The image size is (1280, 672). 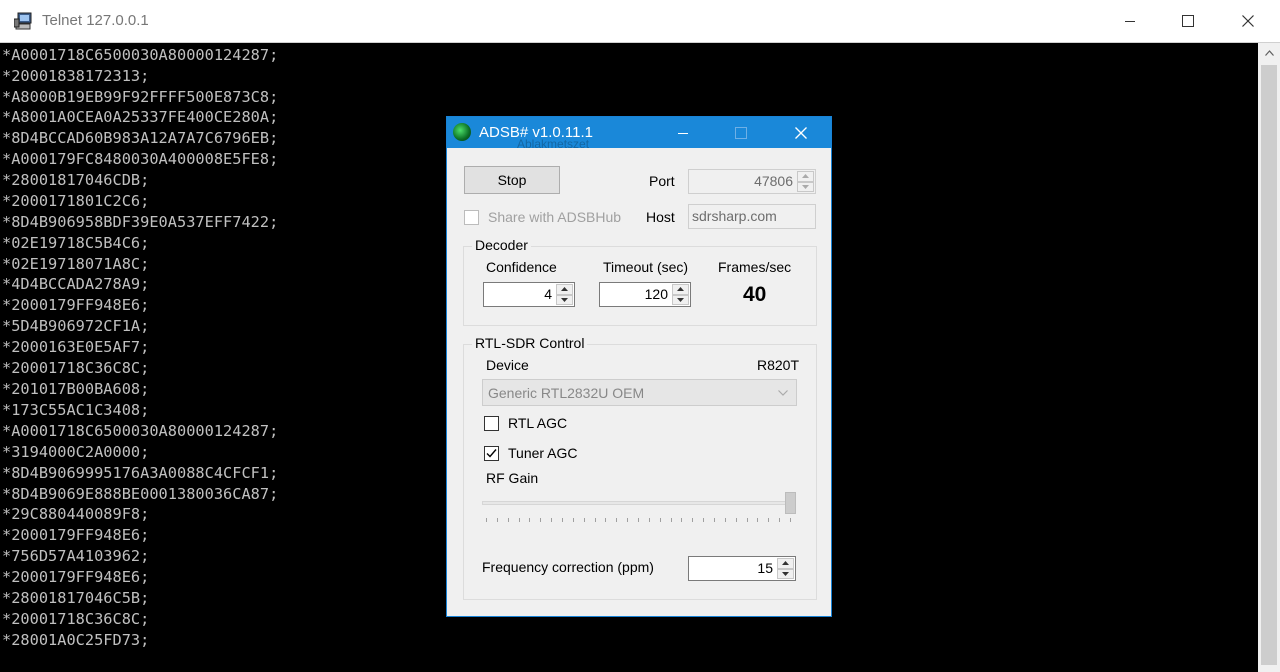 What do you see at coordinates (76, 180) in the screenshot?
I see `console-line: *28001817046CDB;` at bounding box center [76, 180].